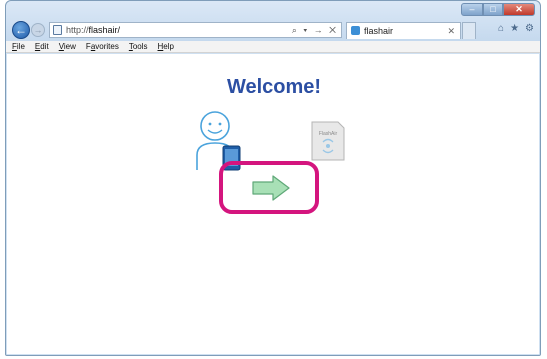 This screenshot has width=547, height=359. What do you see at coordinates (451, 31) in the screenshot?
I see `tab-close-icon: ✕` at bounding box center [451, 31].